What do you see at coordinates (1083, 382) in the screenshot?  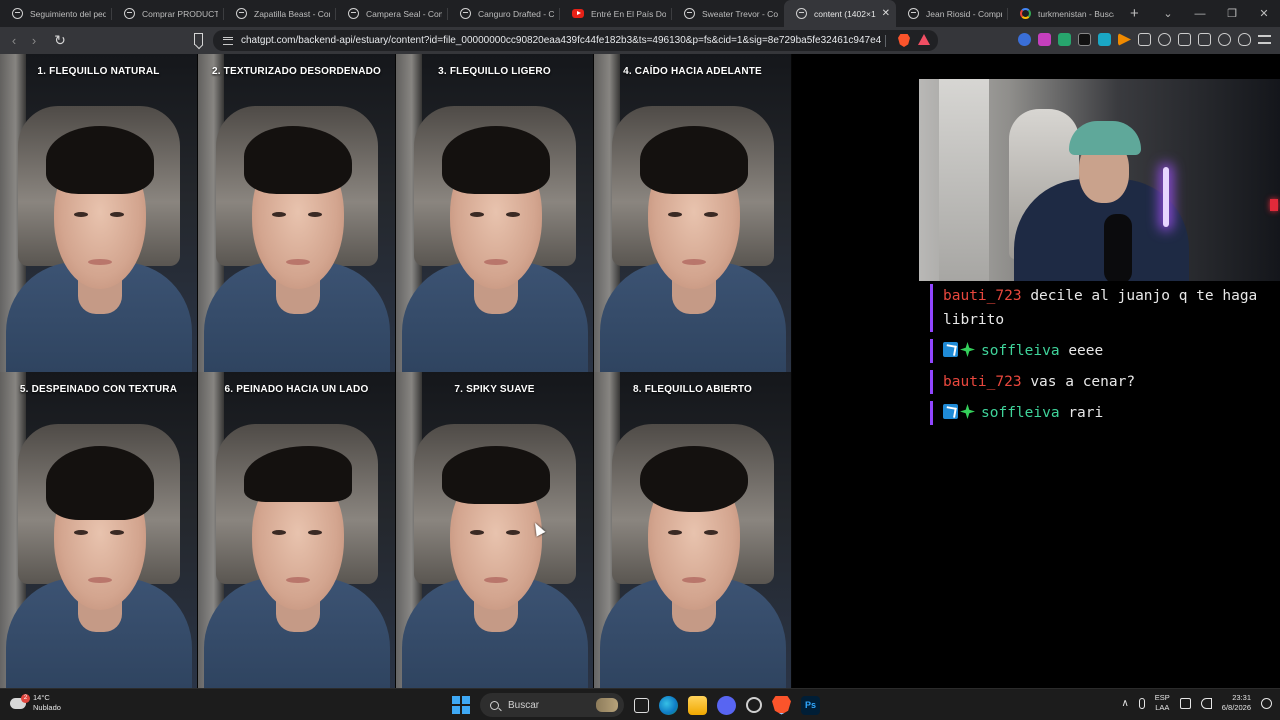 I see `chat-text: vas a cenar?` at bounding box center [1083, 382].